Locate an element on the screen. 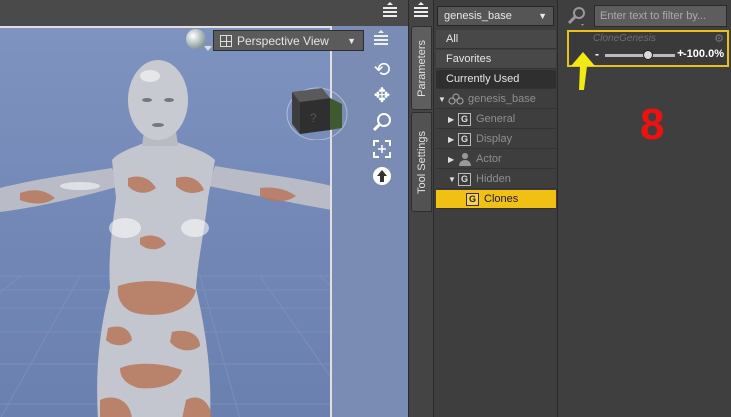 This screenshot has height=417, width=731. tree-item-favorites: Favorites is located at coordinates (496, 59).